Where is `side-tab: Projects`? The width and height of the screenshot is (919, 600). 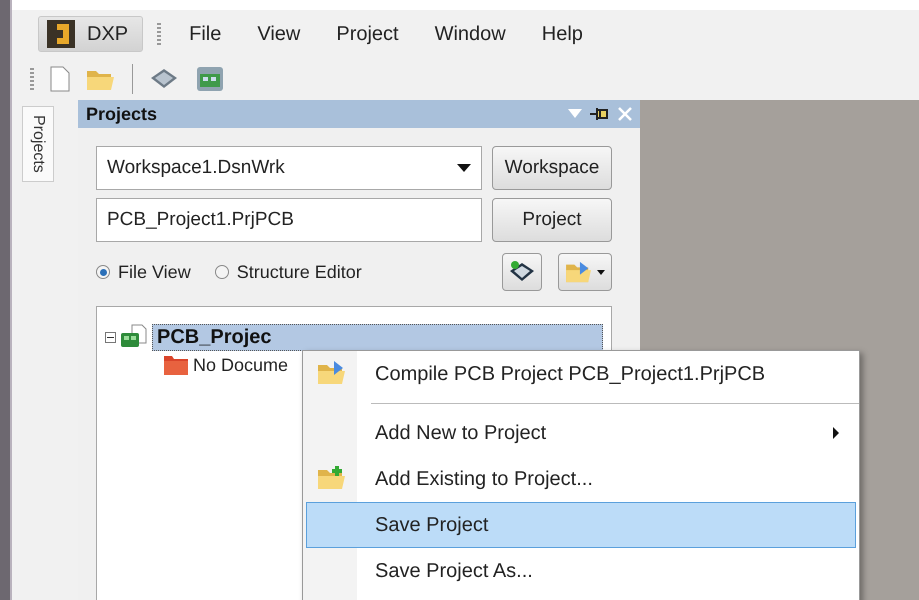
side-tab: Projects is located at coordinates (38, 144).